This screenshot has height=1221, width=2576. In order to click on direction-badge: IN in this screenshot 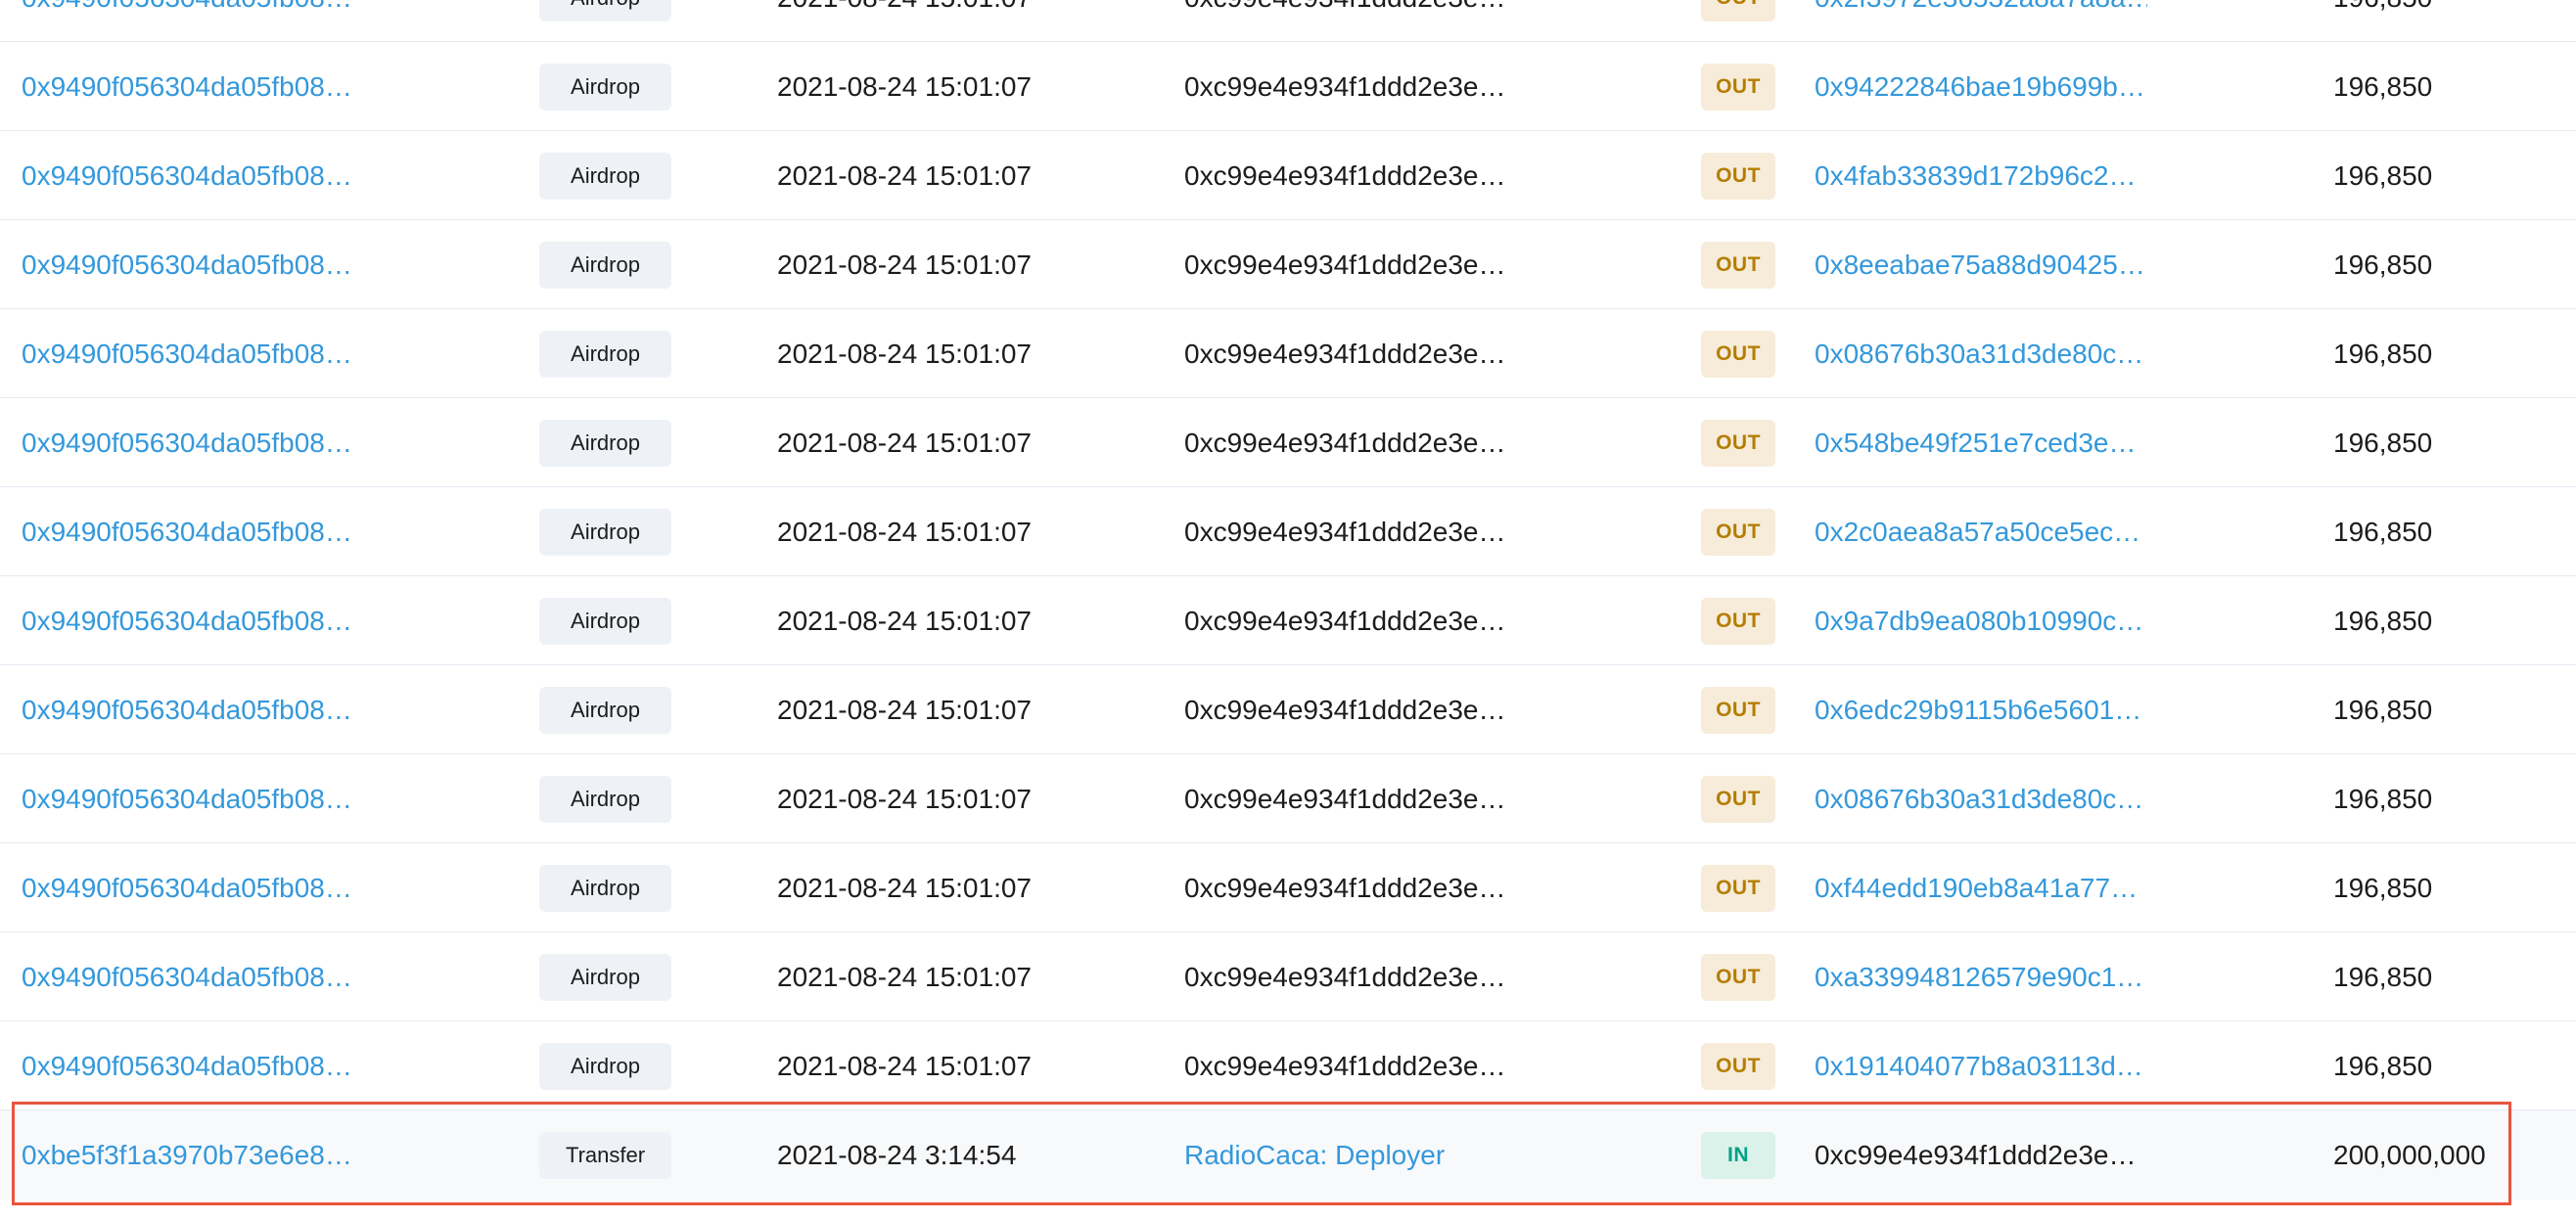, I will do `click(1738, 1155)`.